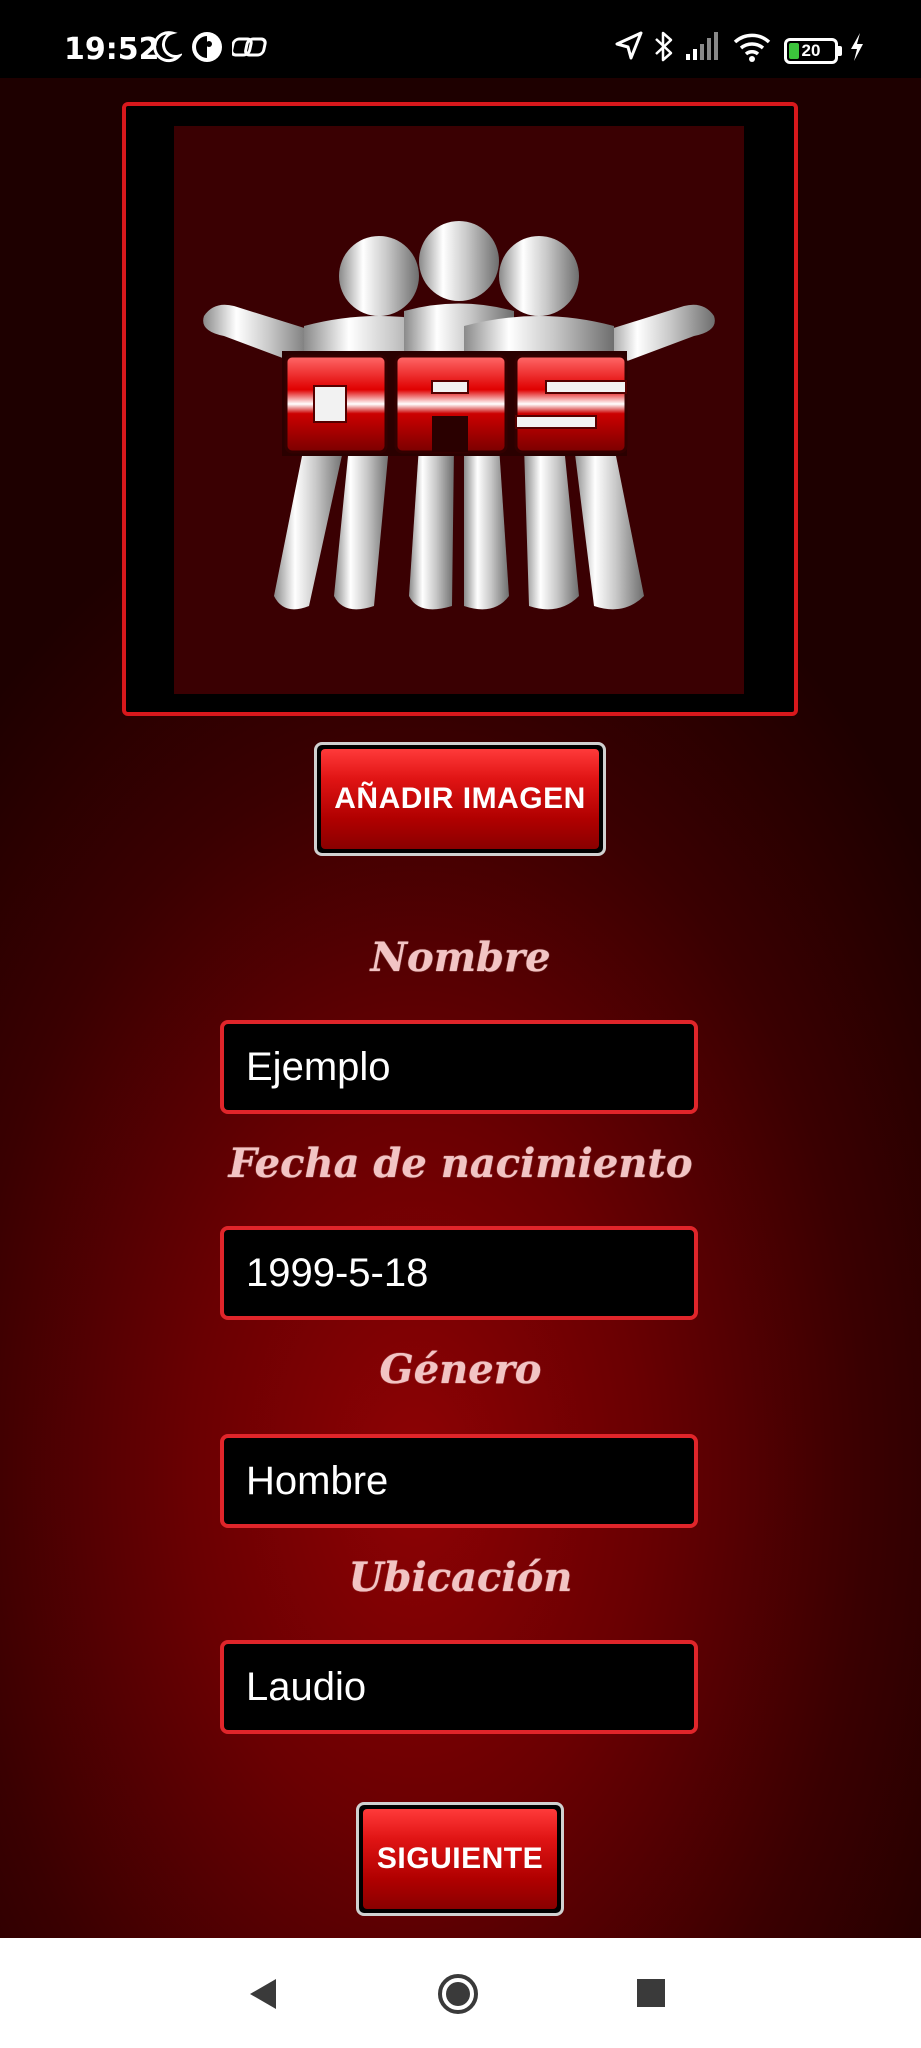 This screenshot has width=921, height=2048. I want to click on das-logo, so click(459, 415).